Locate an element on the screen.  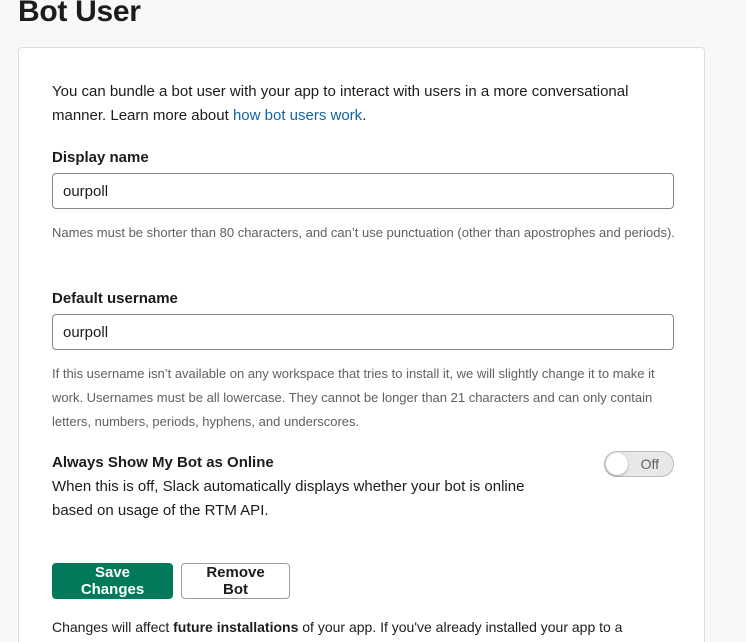
toggle-state-label: Off is located at coordinates (649, 464).